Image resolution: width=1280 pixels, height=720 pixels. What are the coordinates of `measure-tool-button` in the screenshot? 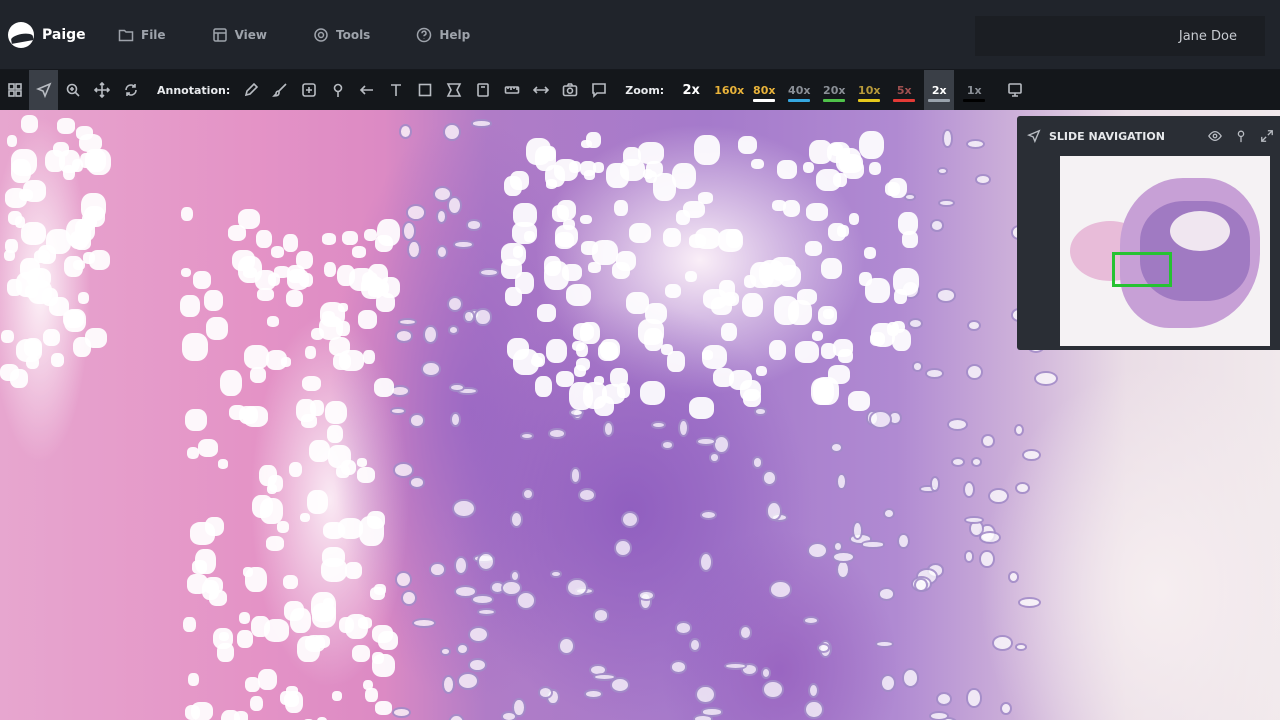 It's located at (540, 90).